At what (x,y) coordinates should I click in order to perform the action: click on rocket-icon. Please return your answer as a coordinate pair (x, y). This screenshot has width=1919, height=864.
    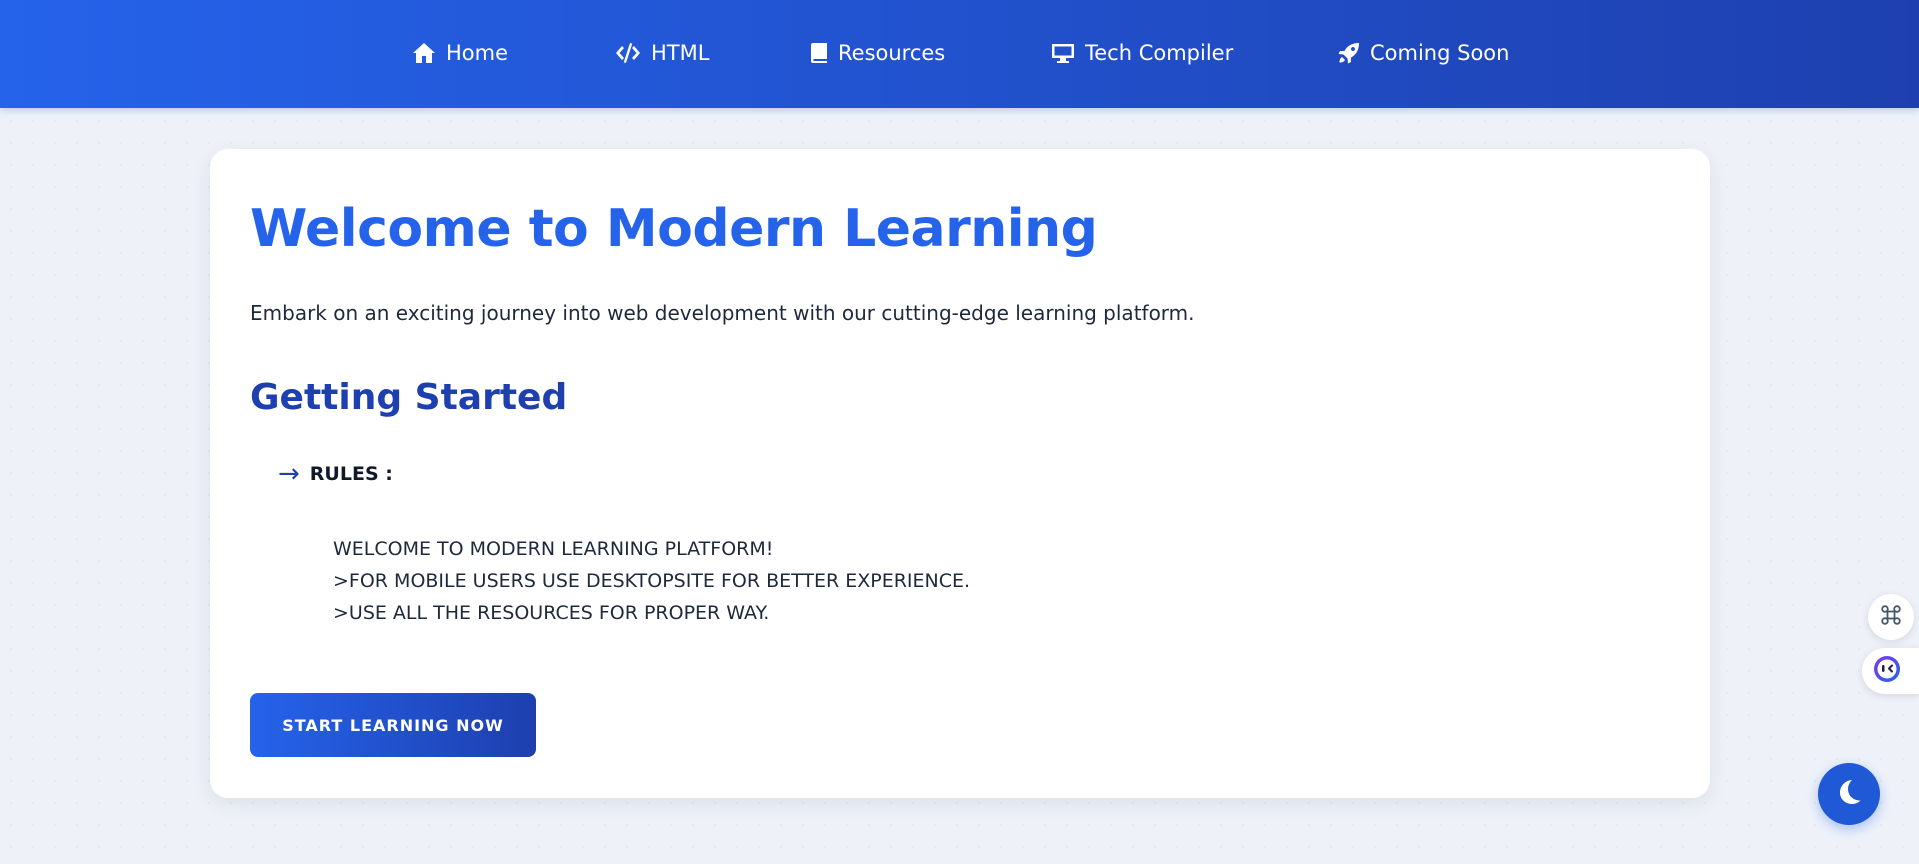
    Looking at the image, I should click on (1349, 53).